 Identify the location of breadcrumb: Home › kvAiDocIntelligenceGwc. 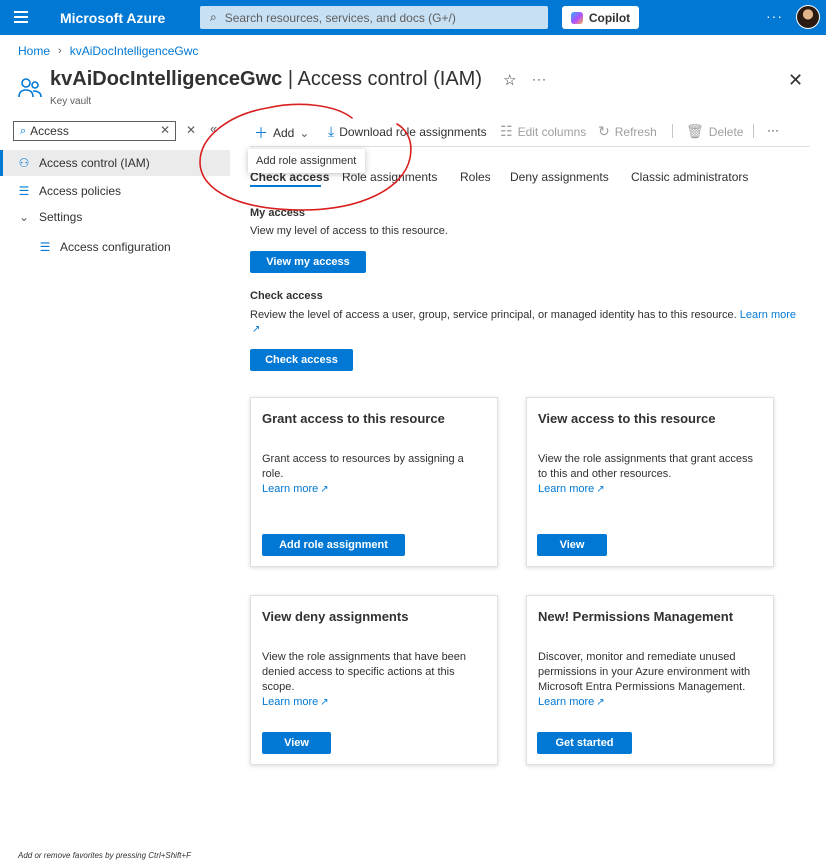
(108, 51).